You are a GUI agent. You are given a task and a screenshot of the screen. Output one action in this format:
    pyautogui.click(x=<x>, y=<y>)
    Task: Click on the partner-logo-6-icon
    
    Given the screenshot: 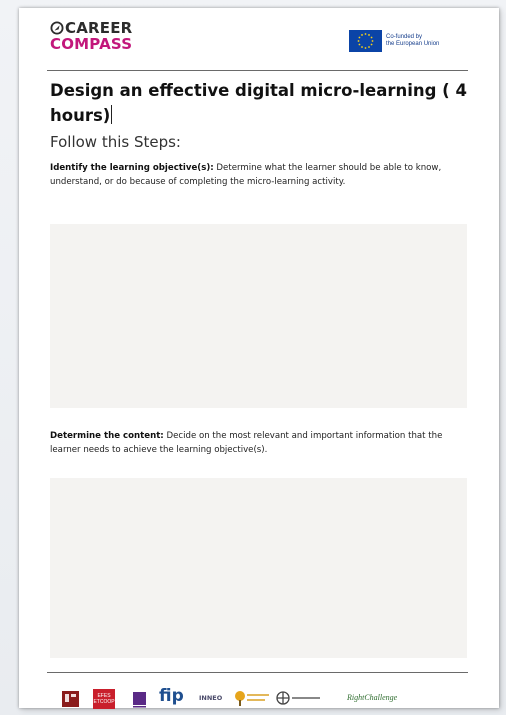 What is the action you would take?
    pyautogui.click(x=298, y=698)
    